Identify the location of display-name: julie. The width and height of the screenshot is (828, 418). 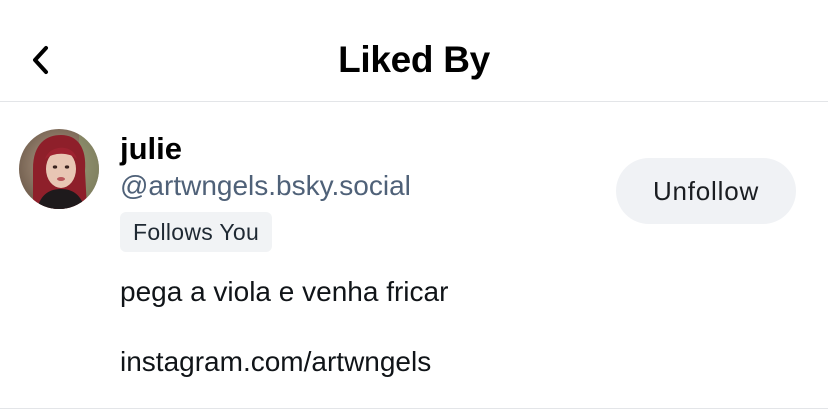
(151, 149).